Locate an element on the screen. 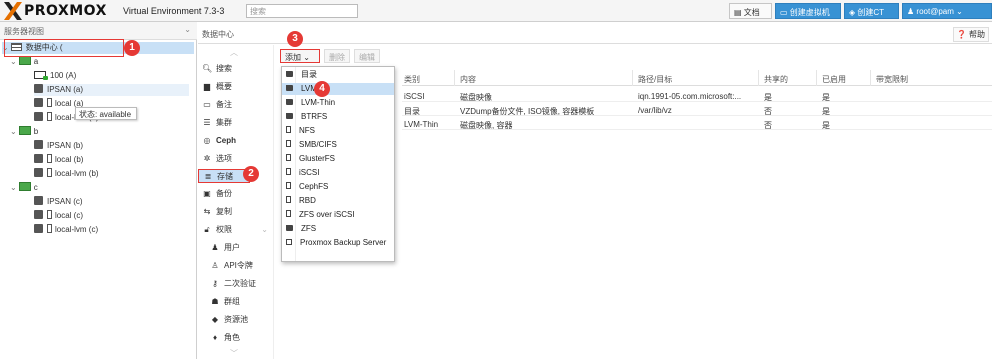  tree-node-c: ⌄ c is located at coordinates (24, 188).